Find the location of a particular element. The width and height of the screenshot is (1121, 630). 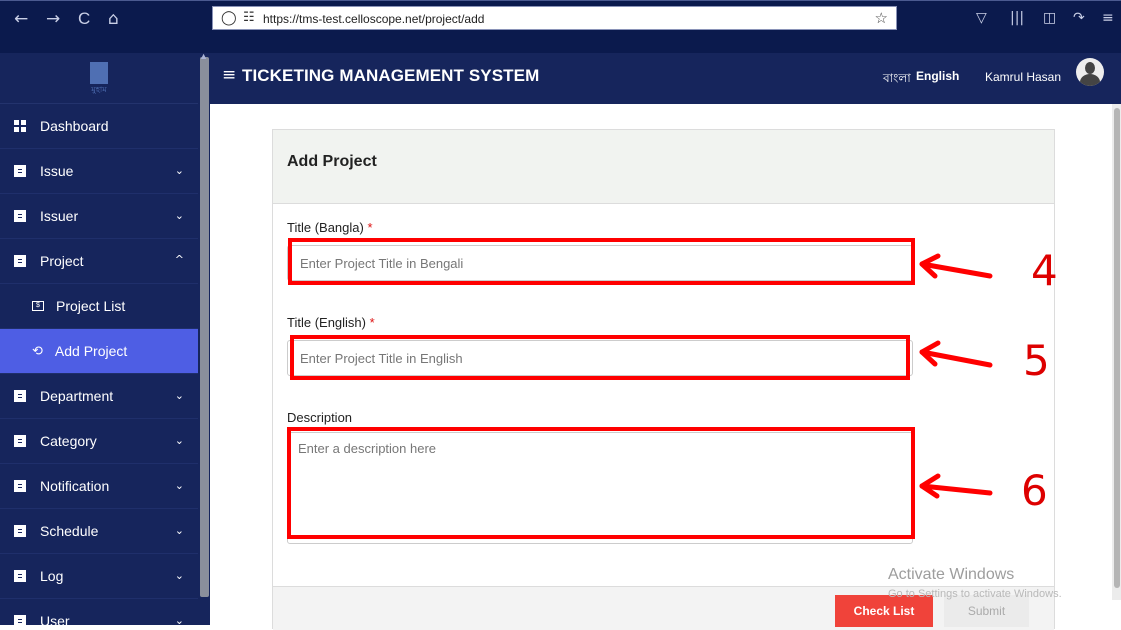

logo: মুহাম is located at coordinates (99, 78).